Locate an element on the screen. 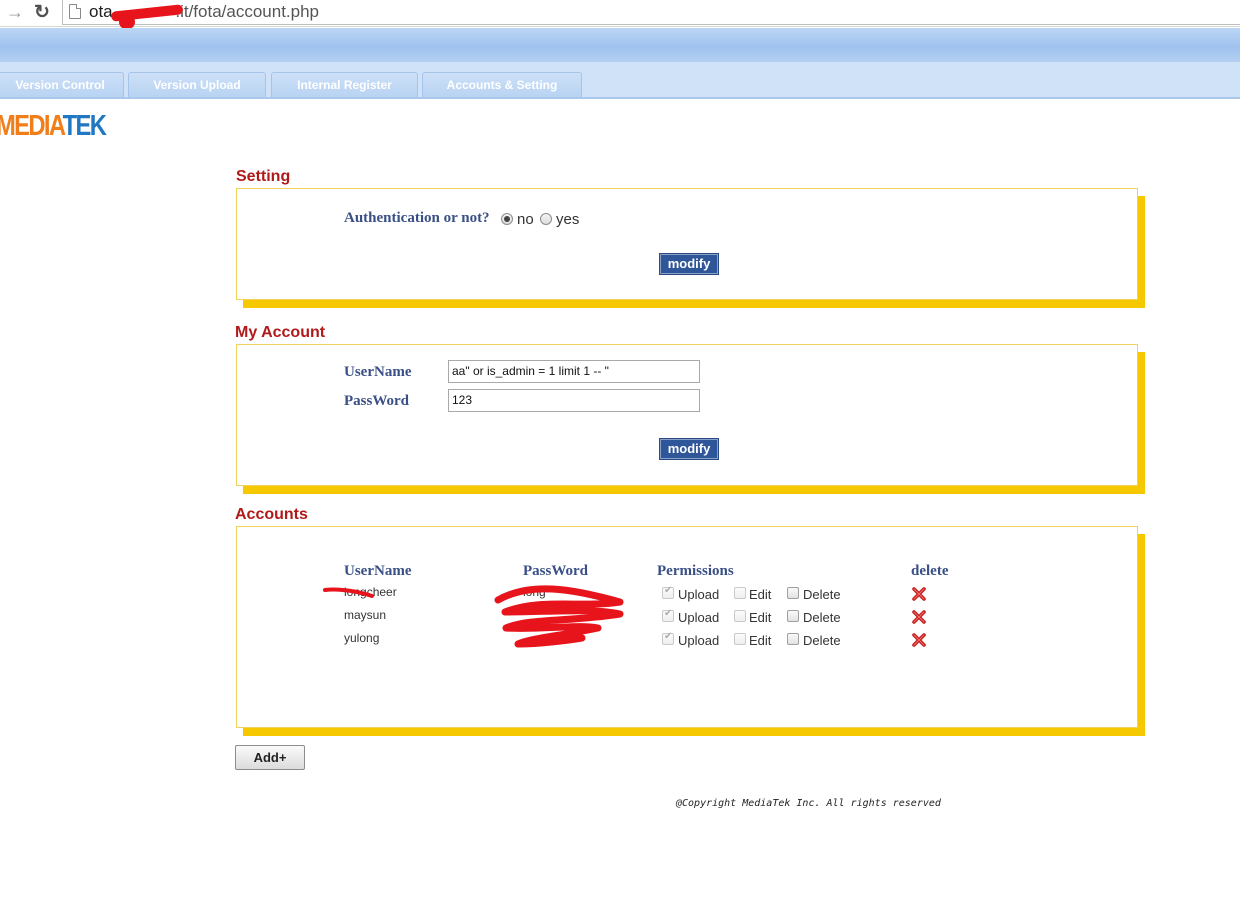 The image size is (1240, 901). auth-no-label: no is located at coordinates (525, 219).